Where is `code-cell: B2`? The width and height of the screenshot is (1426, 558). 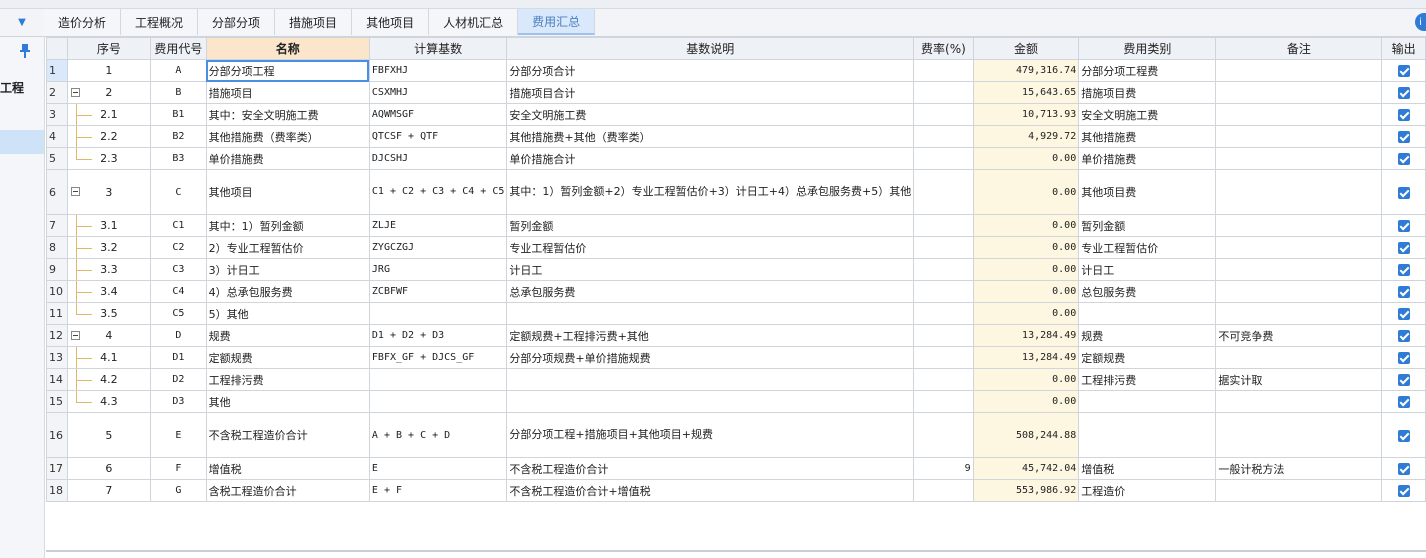 code-cell: B2 is located at coordinates (178, 136).